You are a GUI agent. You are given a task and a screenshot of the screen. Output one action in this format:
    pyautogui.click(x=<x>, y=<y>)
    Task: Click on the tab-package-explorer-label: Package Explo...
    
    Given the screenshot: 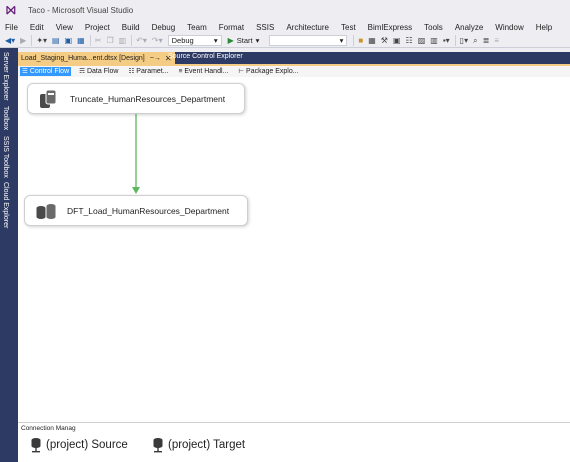 What is the action you would take?
    pyautogui.click(x=272, y=71)
    